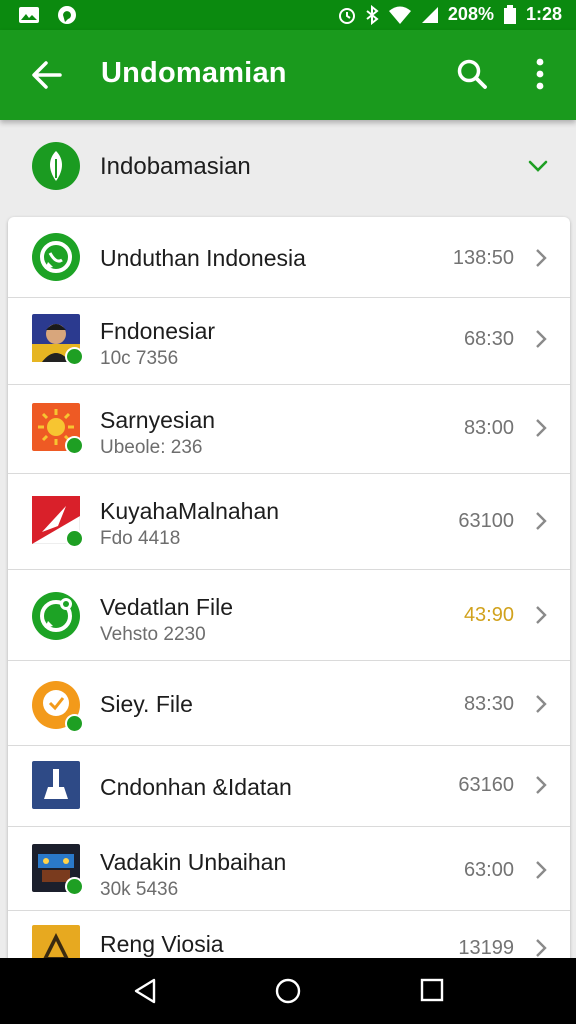 The image size is (576, 1024). What do you see at coordinates (399, 15) in the screenshot?
I see `wifi-icon` at bounding box center [399, 15].